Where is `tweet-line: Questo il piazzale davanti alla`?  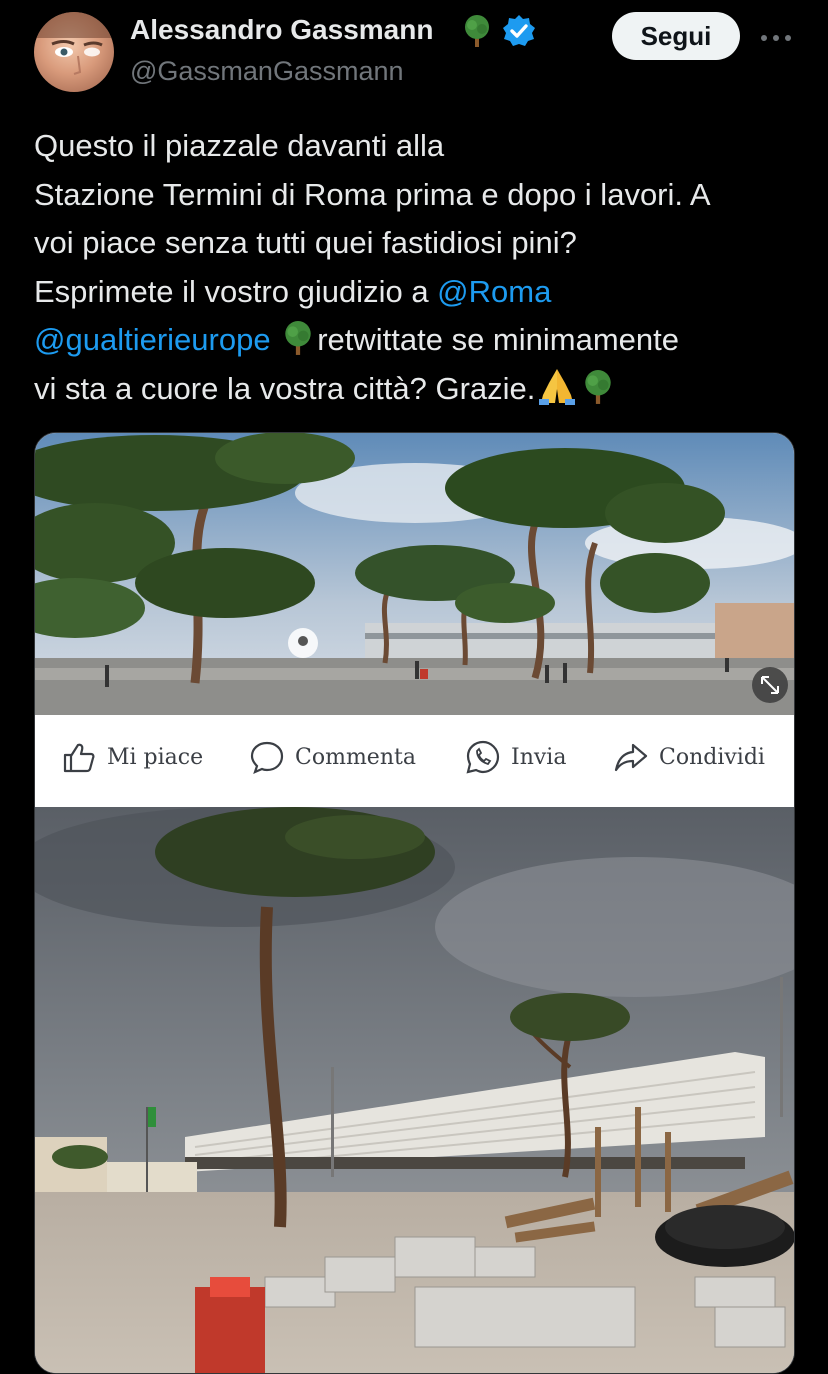 tweet-line: Questo il piazzale davanti alla is located at coordinates (239, 145).